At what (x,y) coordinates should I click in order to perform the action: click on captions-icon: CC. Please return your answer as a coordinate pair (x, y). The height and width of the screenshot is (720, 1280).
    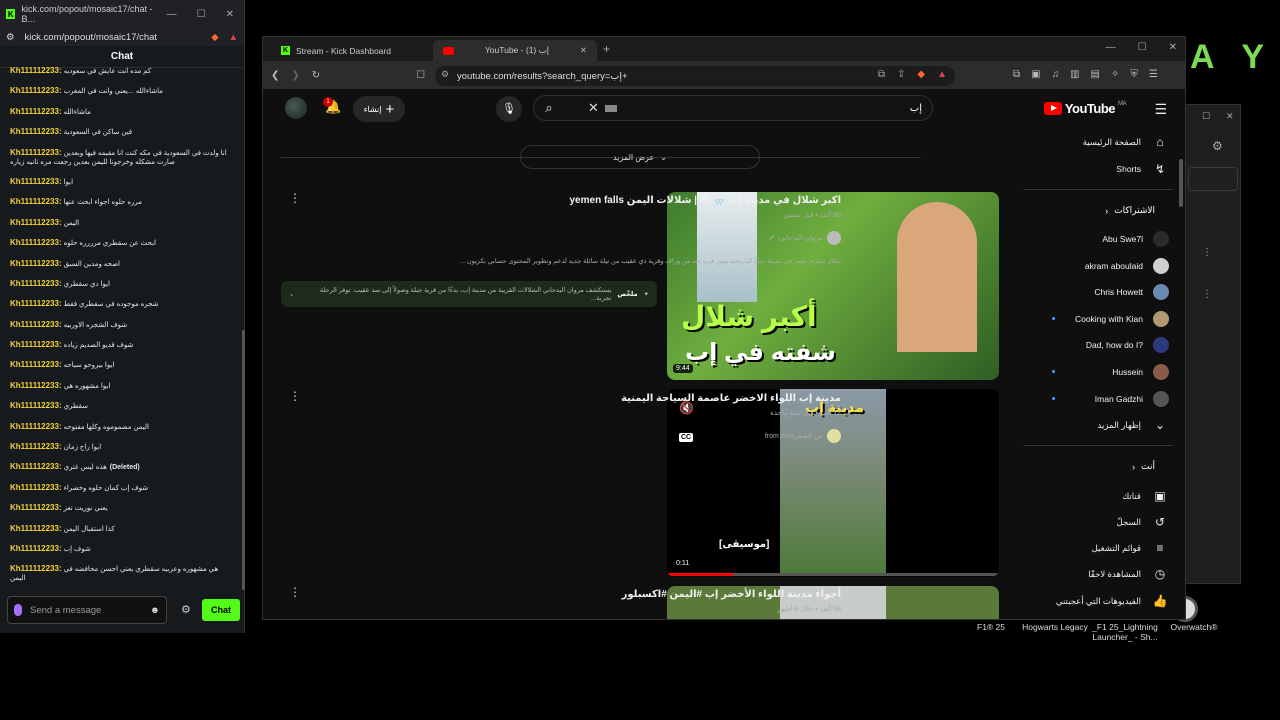
    Looking at the image, I should click on (686, 437).